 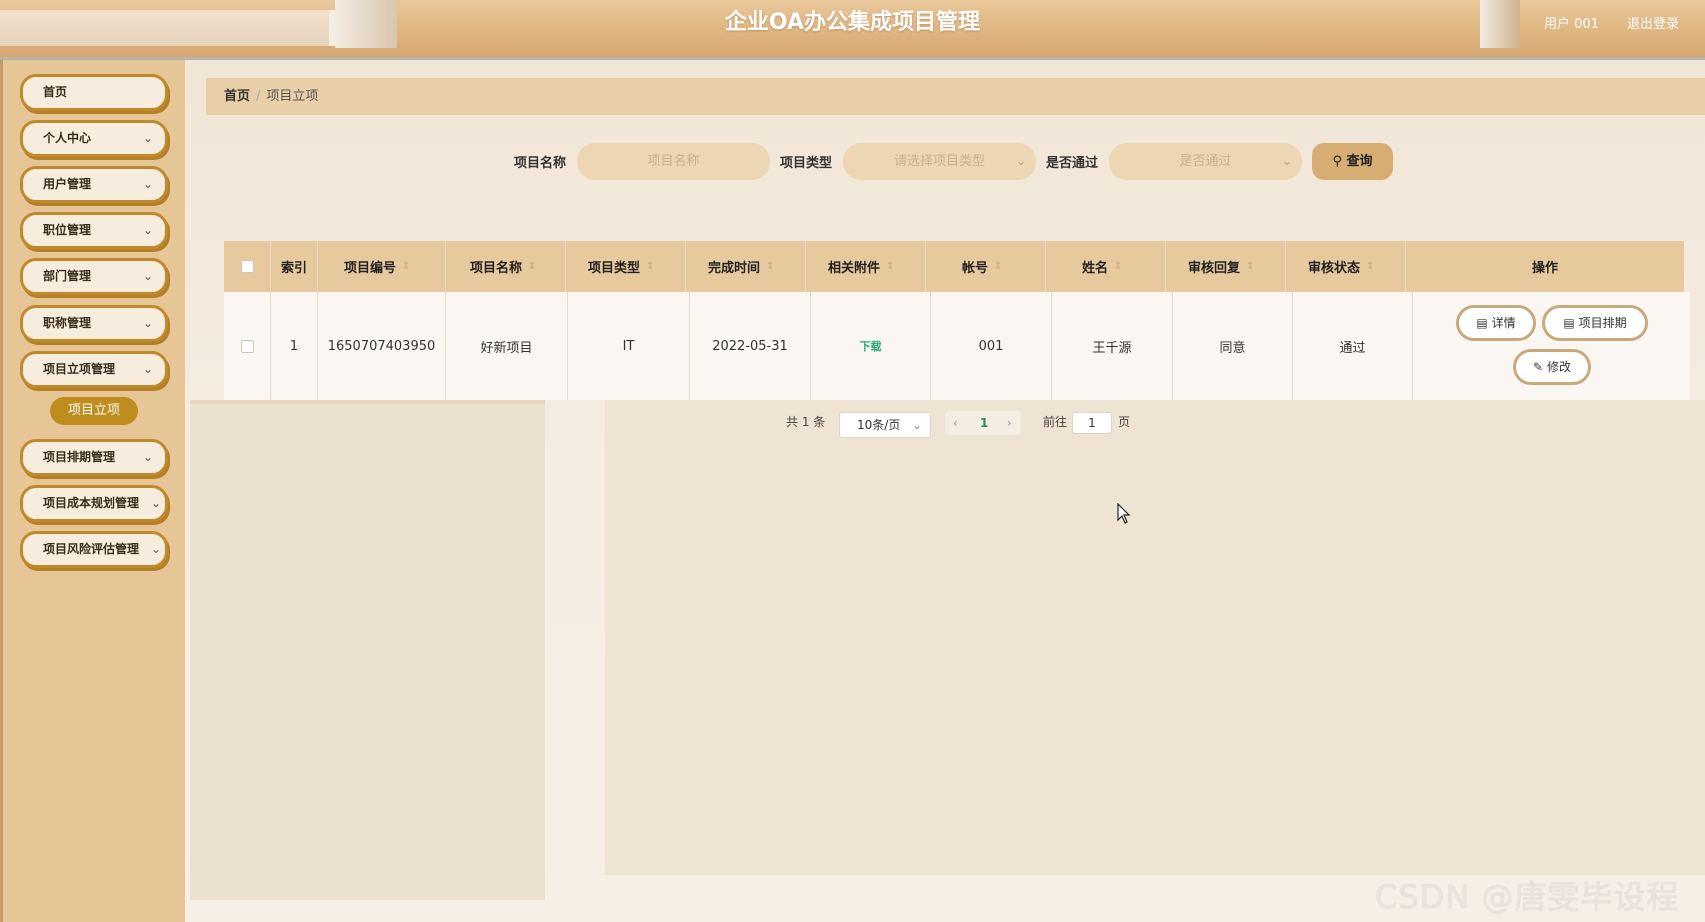 What do you see at coordinates (1233, 346) in the screenshot?
I see `cell-reply: 同意` at bounding box center [1233, 346].